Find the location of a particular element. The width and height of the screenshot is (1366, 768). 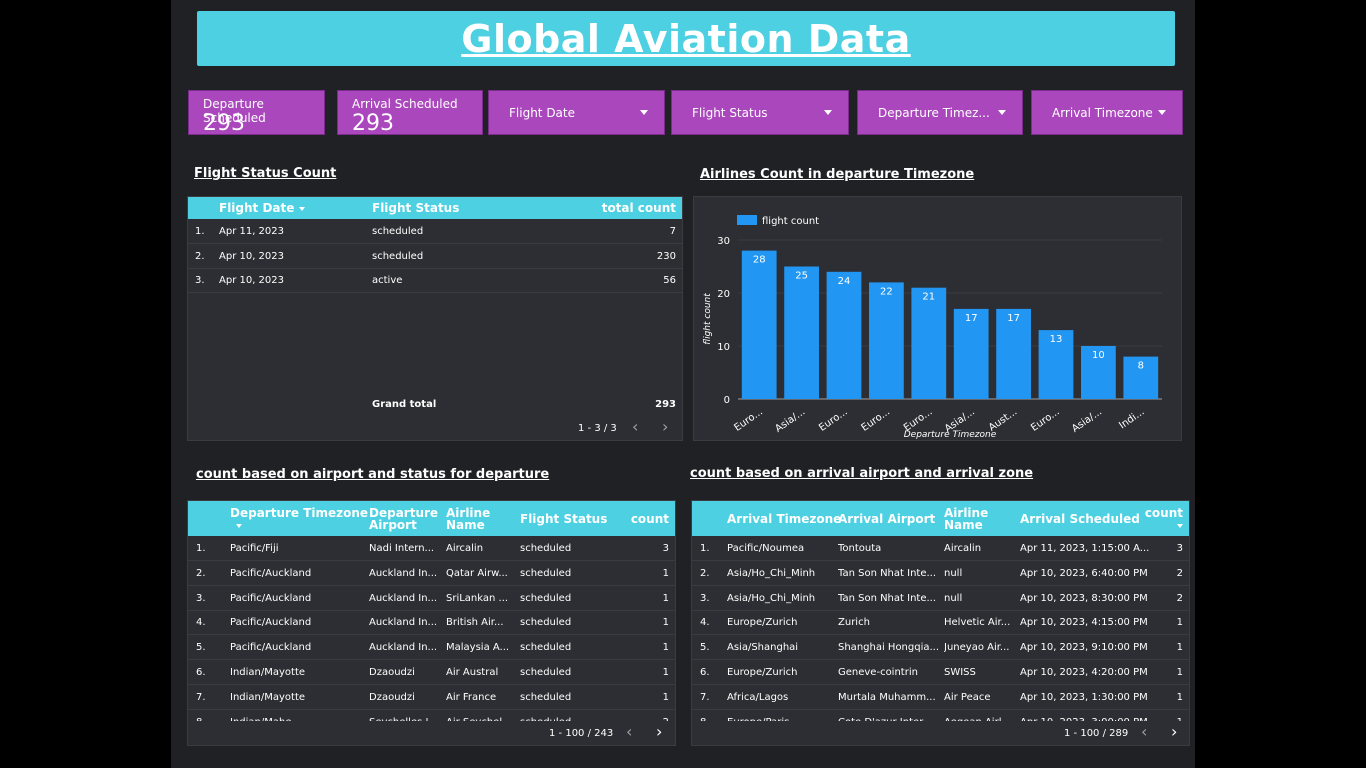

row-number: 7. is located at coordinates (201, 697).